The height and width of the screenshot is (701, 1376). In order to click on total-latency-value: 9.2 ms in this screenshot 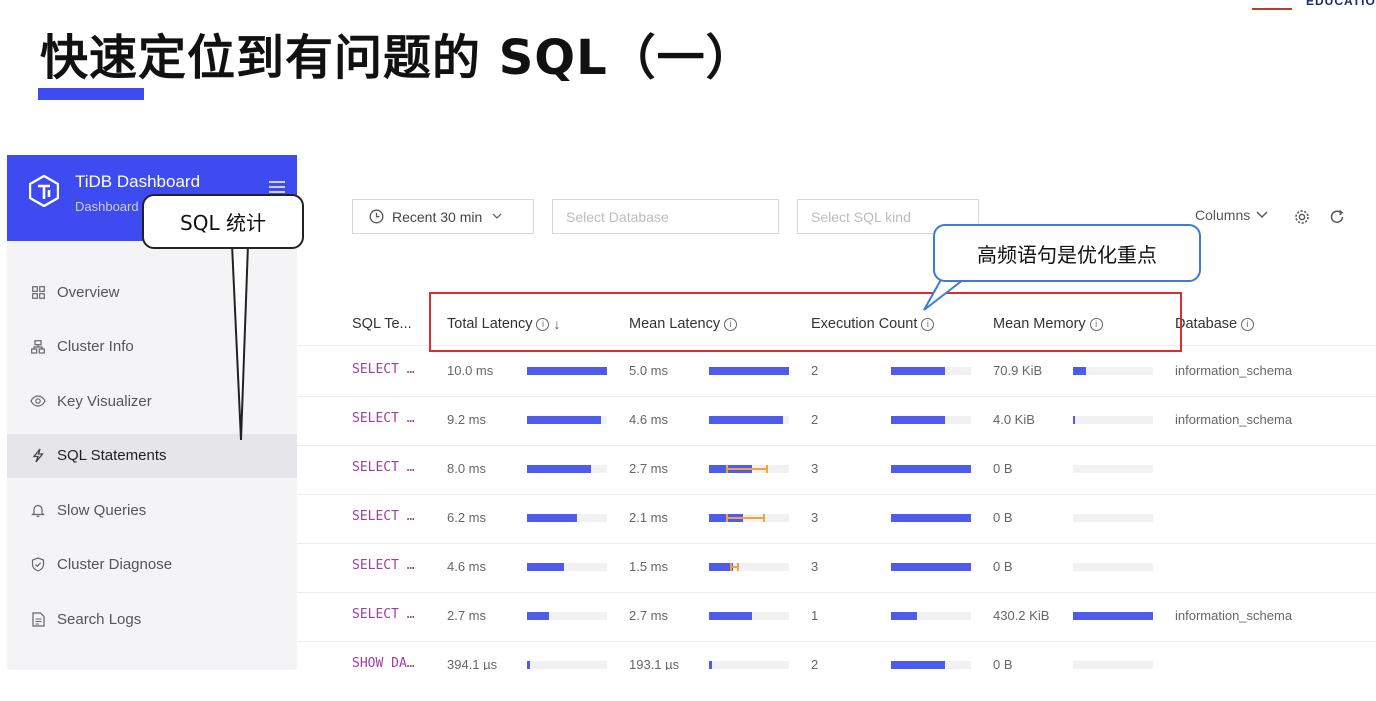, I will do `click(467, 419)`.